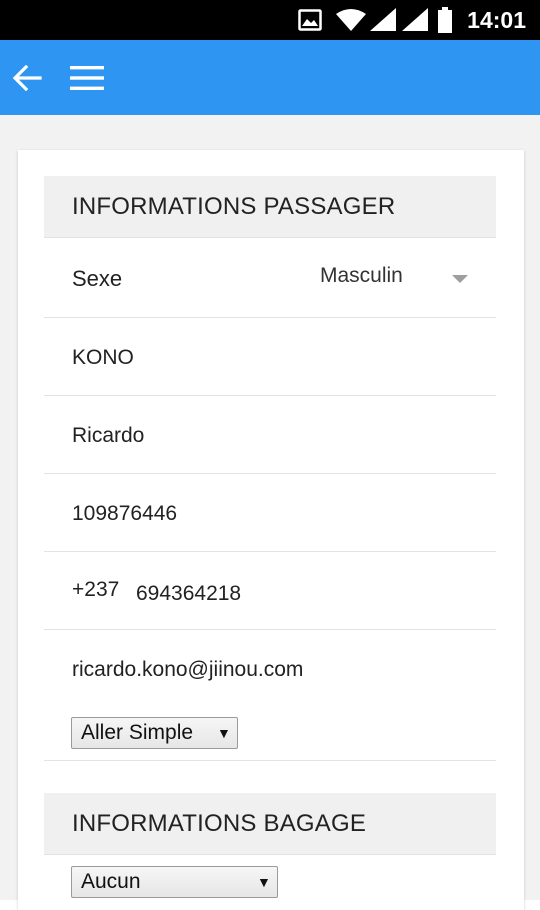 Image resolution: width=540 pixels, height=910 pixels. Describe the element at coordinates (103, 358) in the screenshot. I see `last-name-value: KONO` at that location.